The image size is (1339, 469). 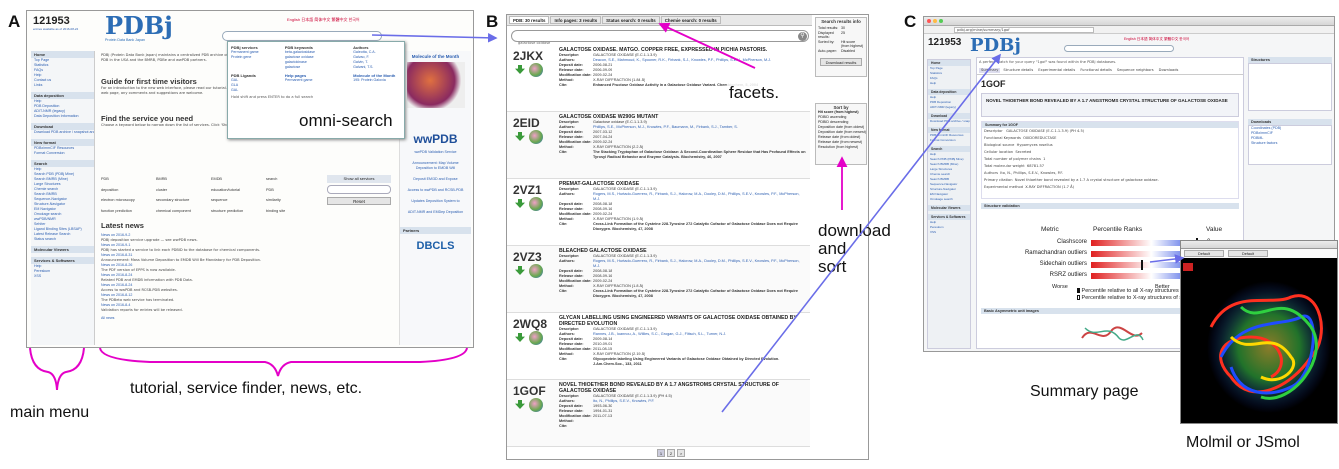 I want to click on service-keyword: binding site, so click(x=293, y=213).